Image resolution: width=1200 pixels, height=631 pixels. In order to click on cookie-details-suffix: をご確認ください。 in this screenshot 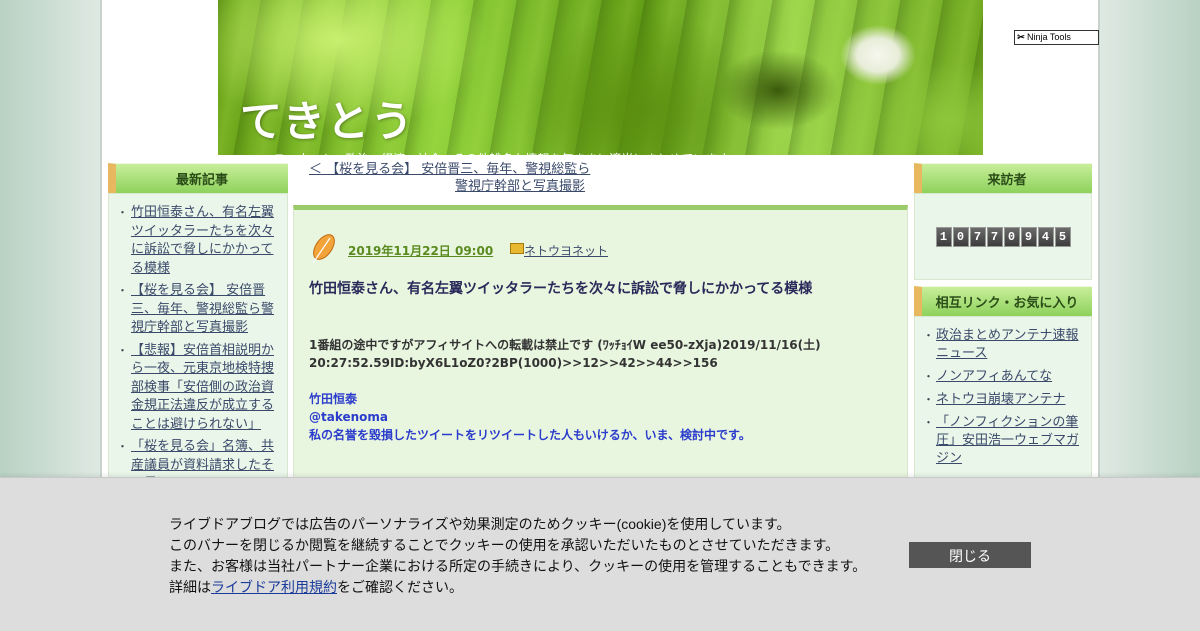, I will do `click(400, 587)`.